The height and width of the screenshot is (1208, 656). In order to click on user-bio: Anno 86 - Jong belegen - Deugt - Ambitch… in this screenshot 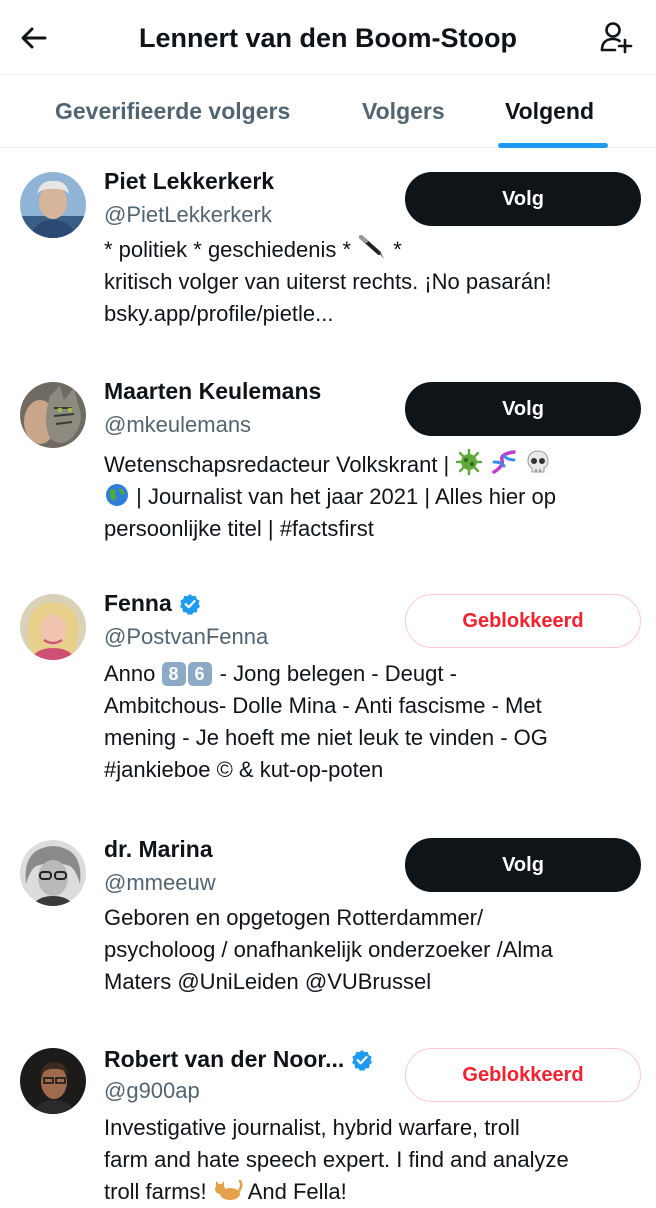, I will do `click(326, 721)`.